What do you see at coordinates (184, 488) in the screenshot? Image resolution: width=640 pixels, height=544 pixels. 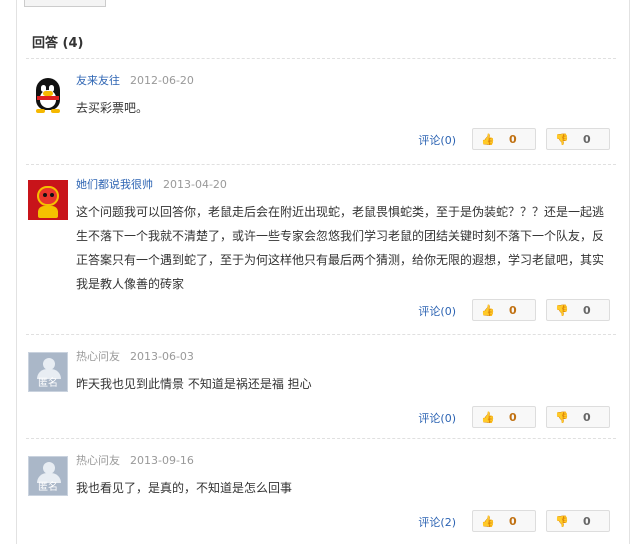 I see `answer-content: 我也看见了，是真的，不知道是怎么回事` at bounding box center [184, 488].